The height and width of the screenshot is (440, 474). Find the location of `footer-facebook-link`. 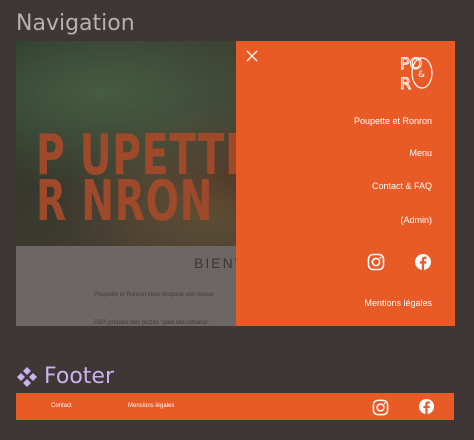

footer-facebook-link is located at coordinates (426, 409).